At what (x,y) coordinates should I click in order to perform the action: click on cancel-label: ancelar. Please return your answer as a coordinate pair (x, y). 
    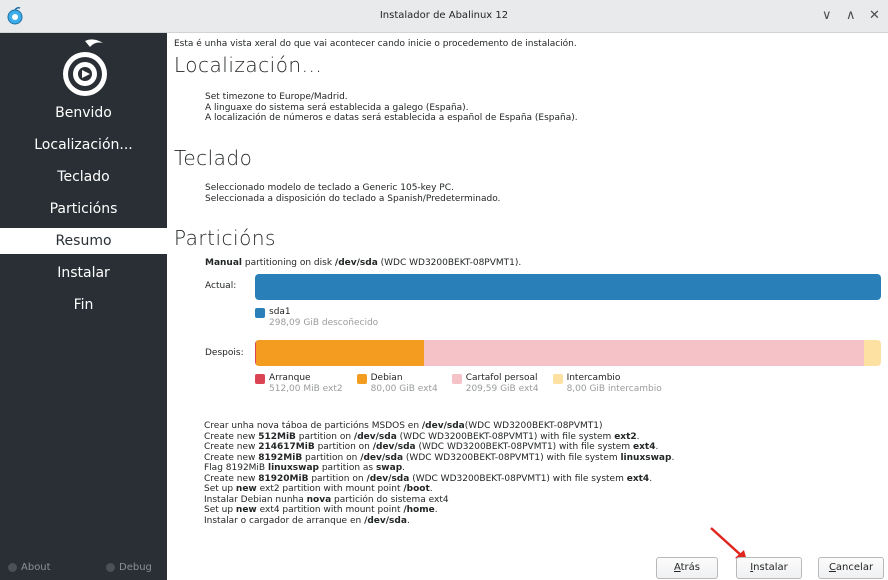
    Looking at the image, I should click on (854, 567).